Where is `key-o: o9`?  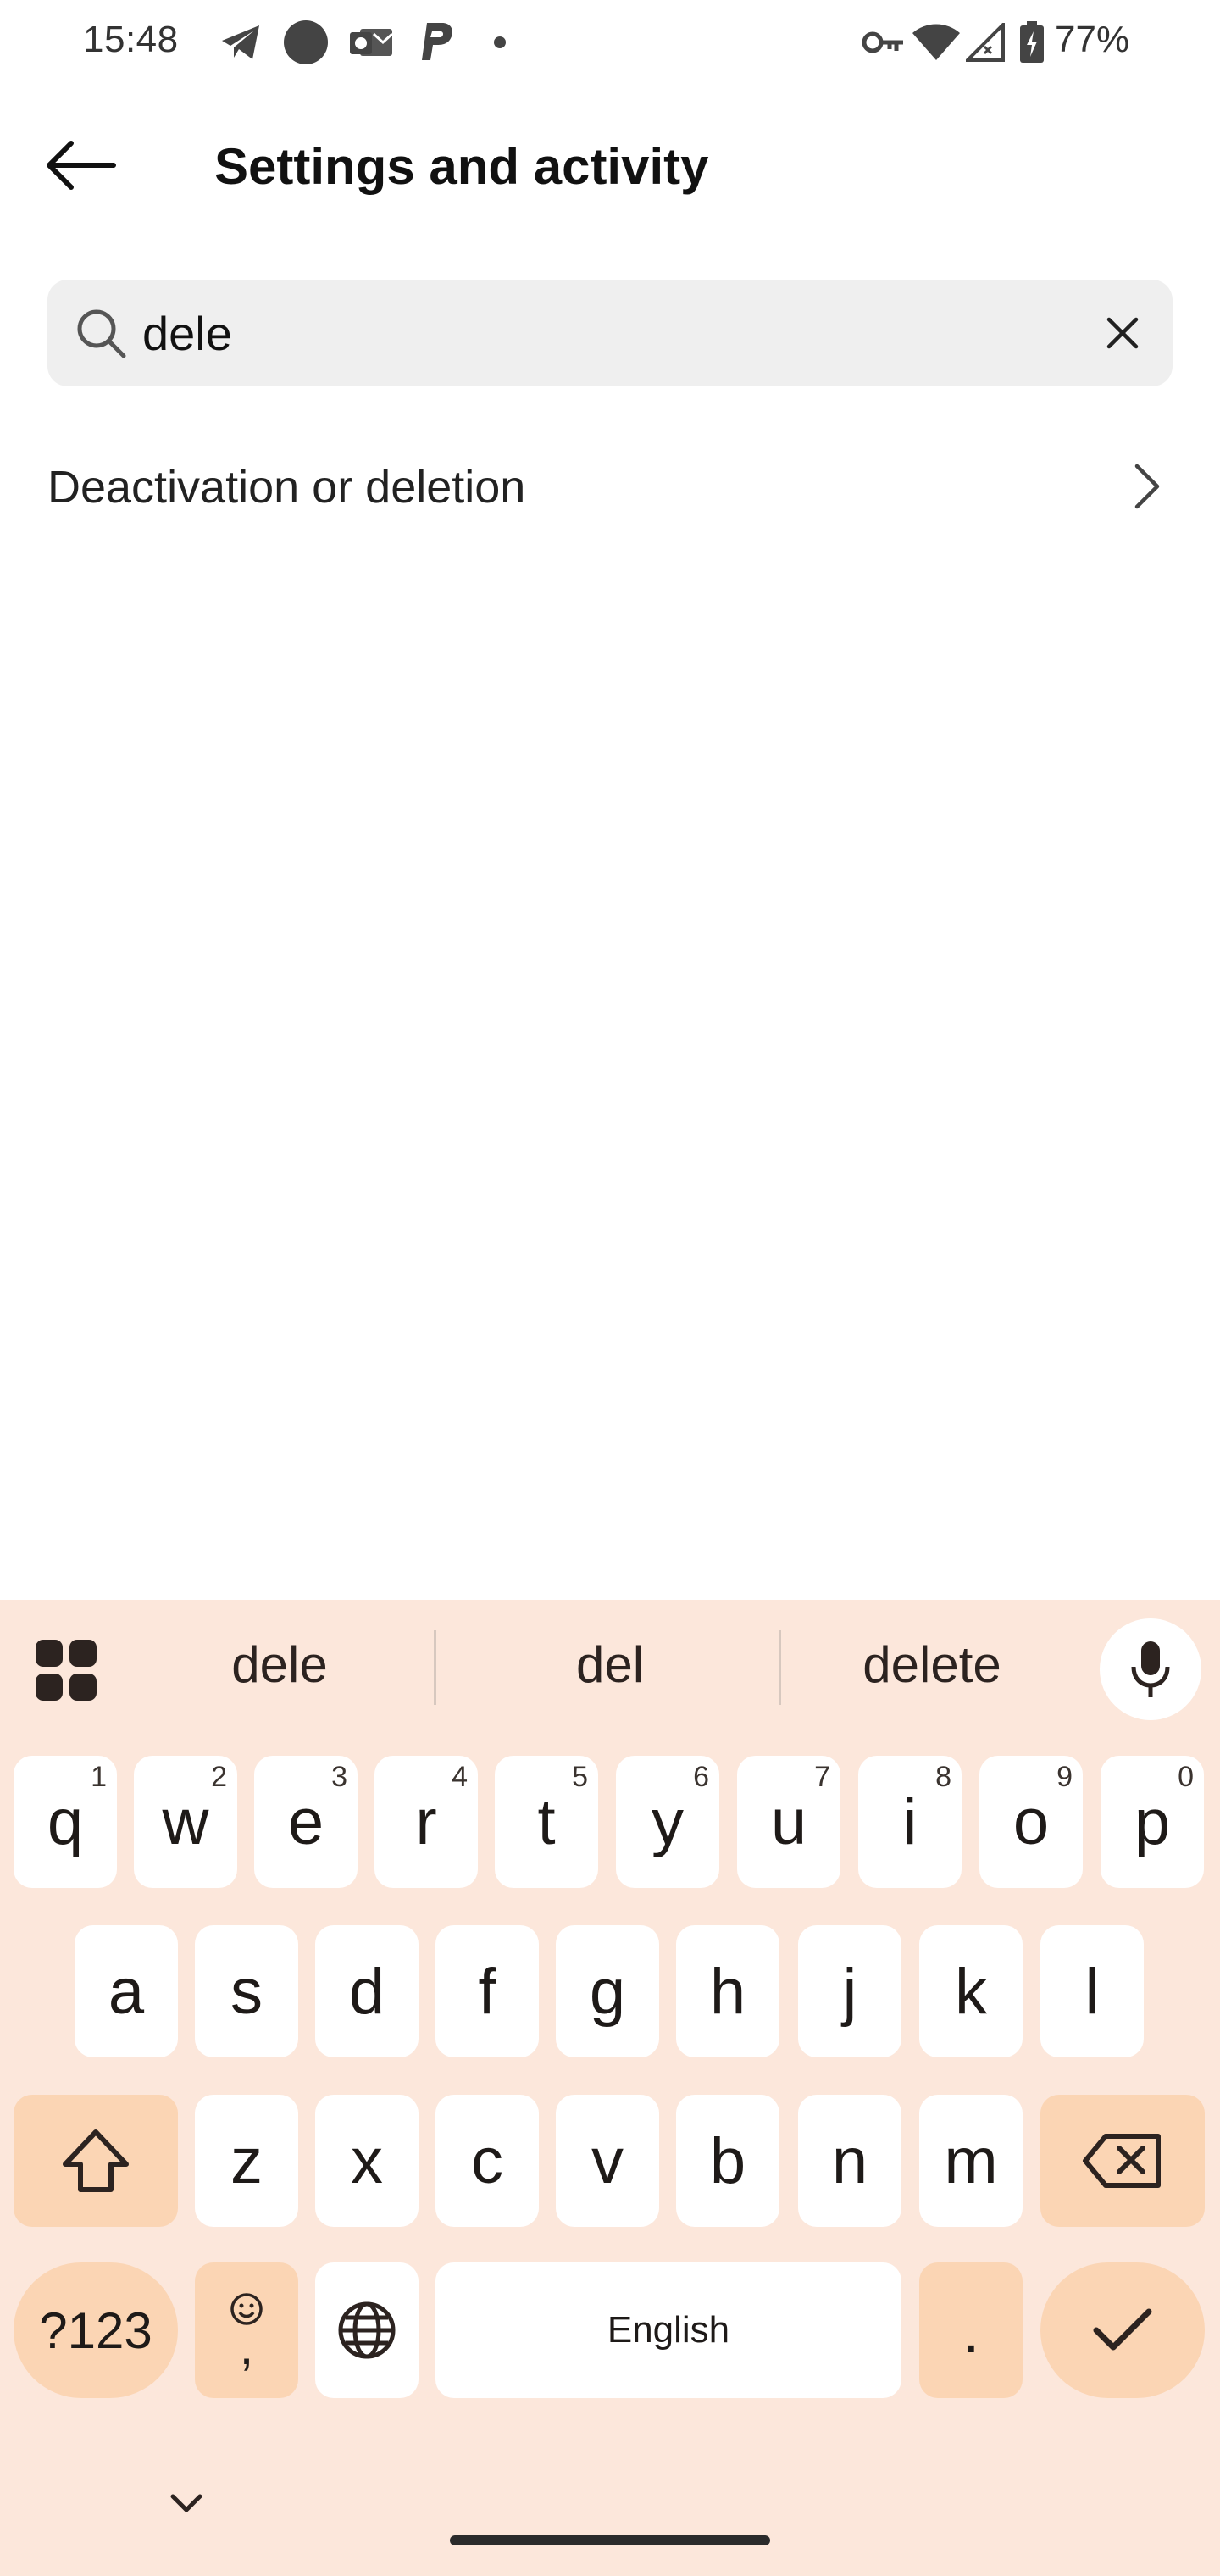 key-o: o9 is located at coordinates (1031, 1822).